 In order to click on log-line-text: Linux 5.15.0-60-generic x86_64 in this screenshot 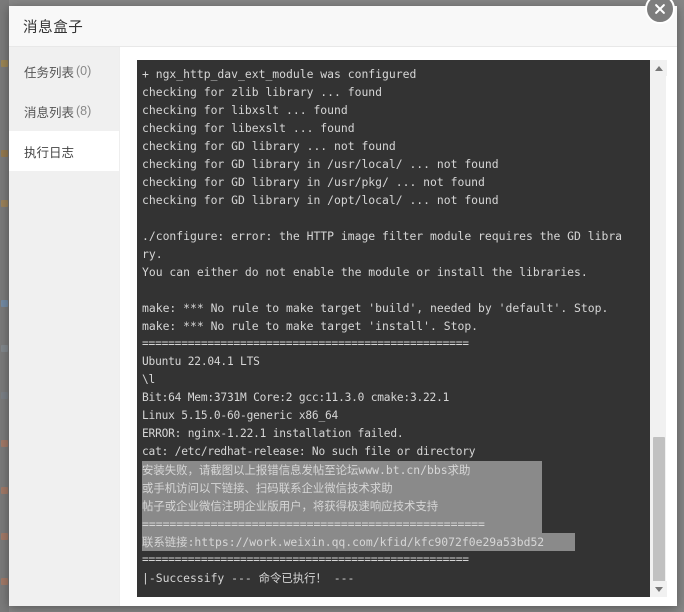, I will do `click(240, 415)`.